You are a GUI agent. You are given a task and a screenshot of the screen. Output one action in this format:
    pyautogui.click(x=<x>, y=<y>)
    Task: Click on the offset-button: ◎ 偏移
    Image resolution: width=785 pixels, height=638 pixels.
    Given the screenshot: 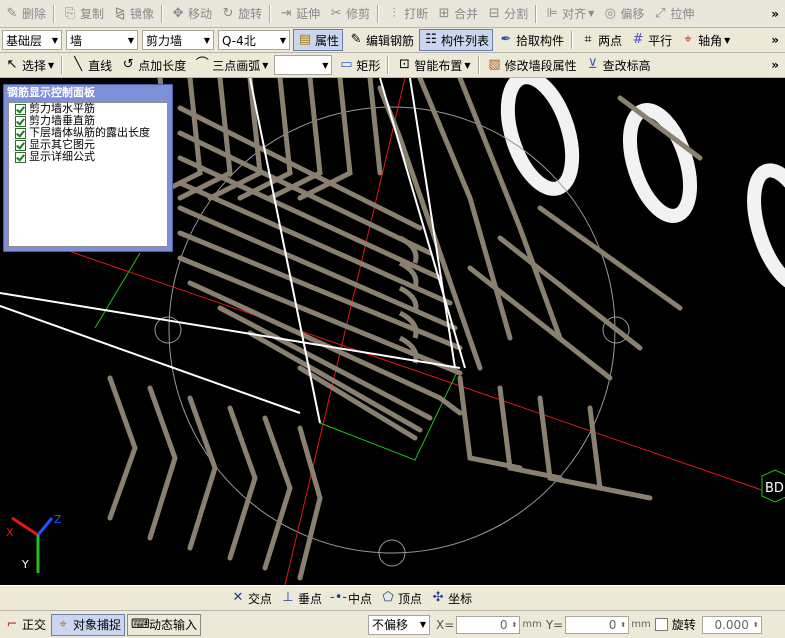 What is the action you would take?
    pyautogui.click(x=623, y=14)
    